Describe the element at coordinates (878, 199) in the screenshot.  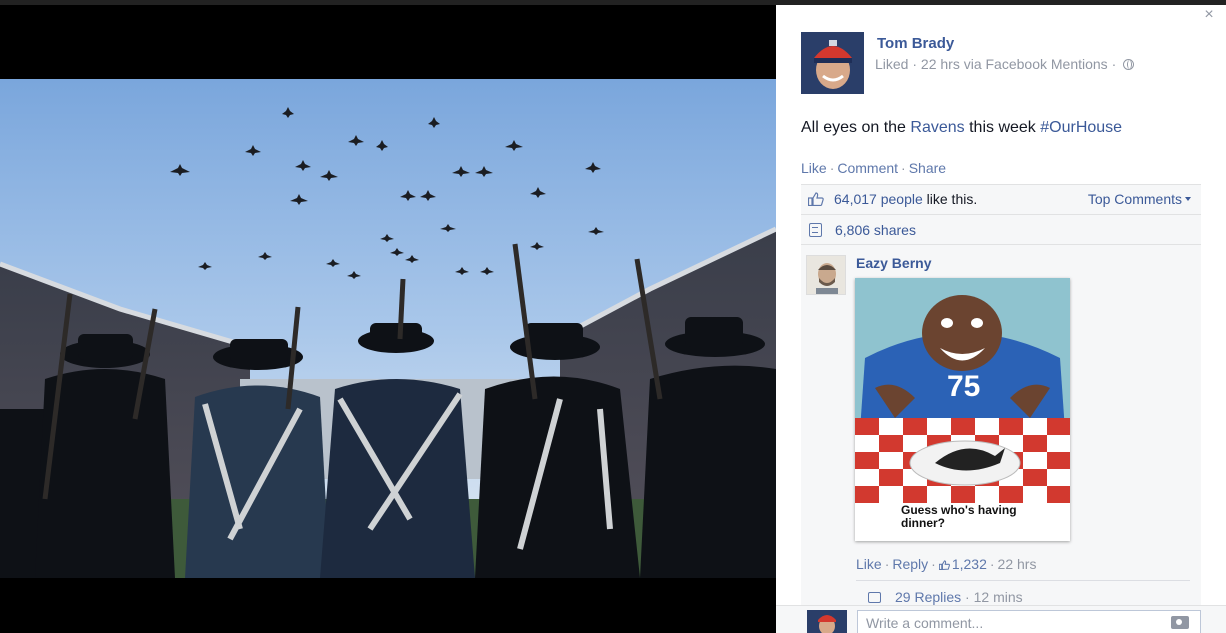
I see `likes-people-link: 64,017 people` at that location.